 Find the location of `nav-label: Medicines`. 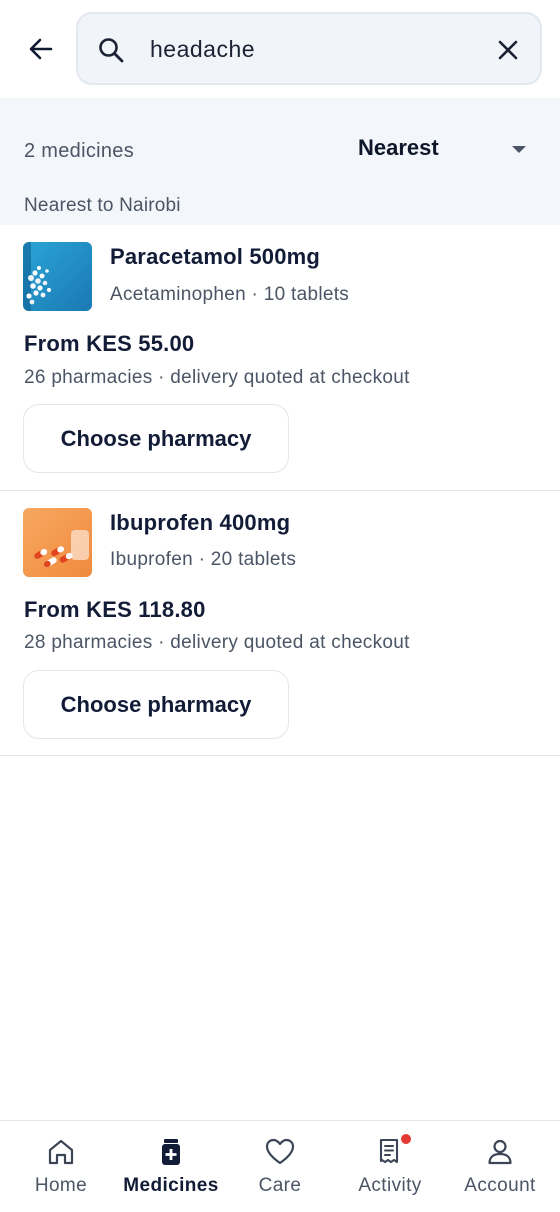

nav-label: Medicines is located at coordinates (171, 1185).